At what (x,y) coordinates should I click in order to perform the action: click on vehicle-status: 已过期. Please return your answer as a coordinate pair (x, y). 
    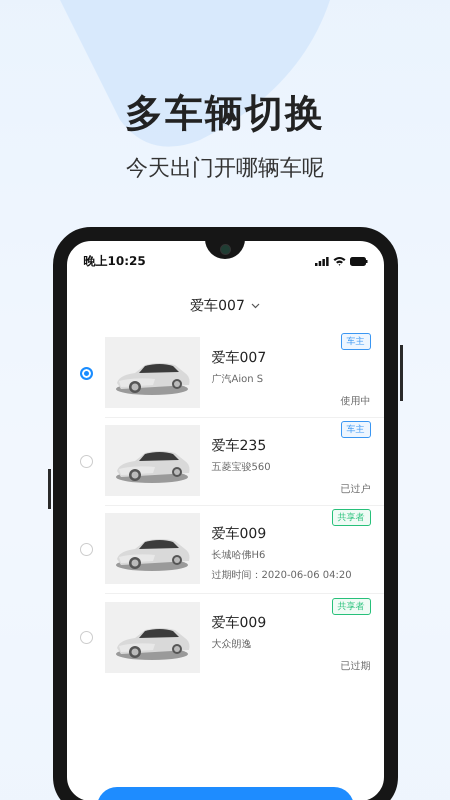
    Looking at the image, I should click on (355, 666).